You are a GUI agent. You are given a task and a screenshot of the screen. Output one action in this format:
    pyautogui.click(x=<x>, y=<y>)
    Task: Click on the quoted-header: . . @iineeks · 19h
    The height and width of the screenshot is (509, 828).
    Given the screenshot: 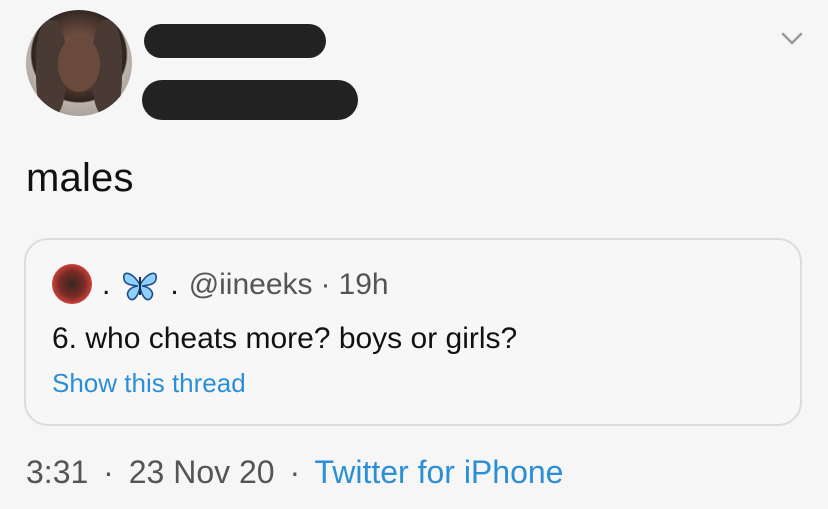 What is the action you would take?
    pyautogui.click(x=245, y=285)
    